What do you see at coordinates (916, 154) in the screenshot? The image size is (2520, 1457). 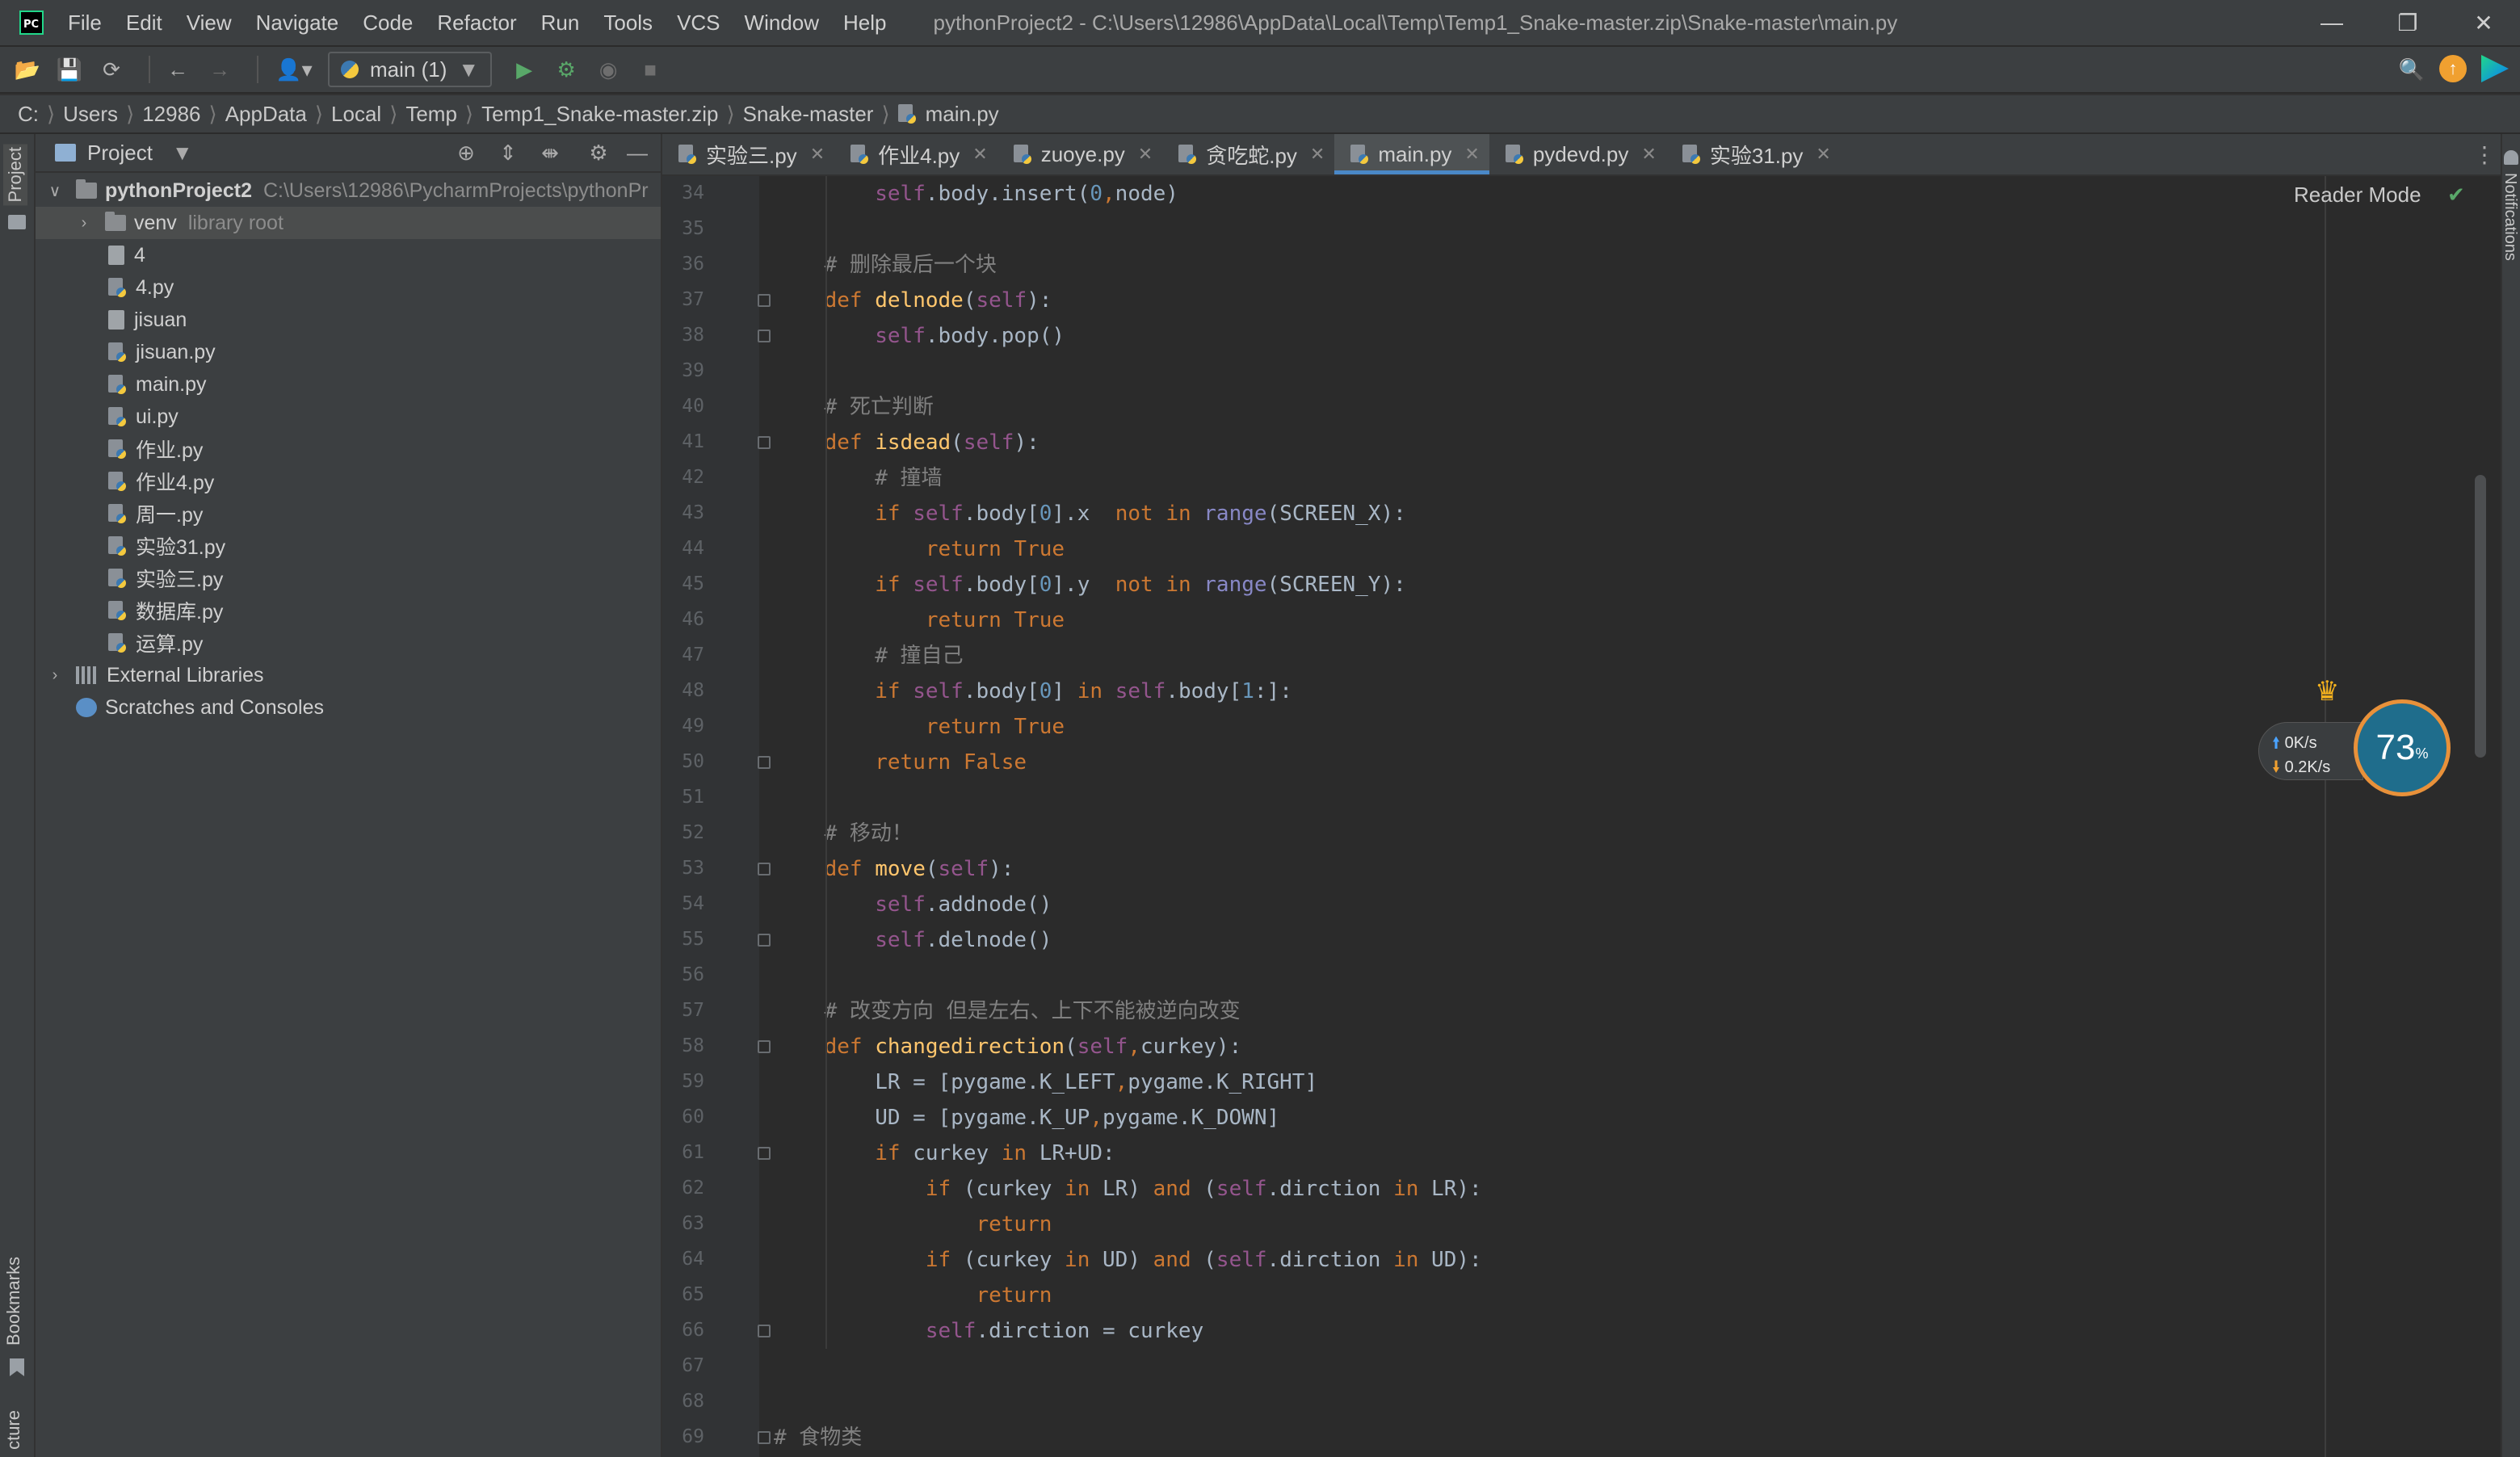 I see `editor-tab: 作业4.py ✕` at bounding box center [916, 154].